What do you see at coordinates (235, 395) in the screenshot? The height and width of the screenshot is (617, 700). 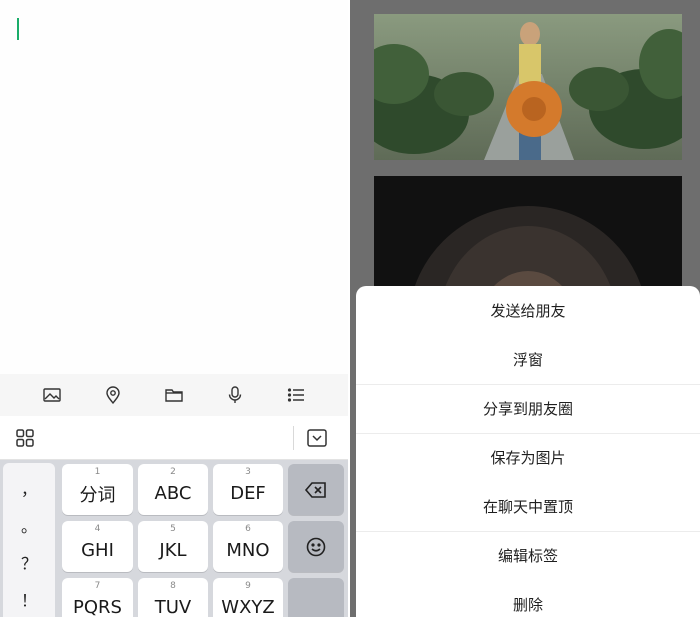 I see `microphone-icon` at bounding box center [235, 395].